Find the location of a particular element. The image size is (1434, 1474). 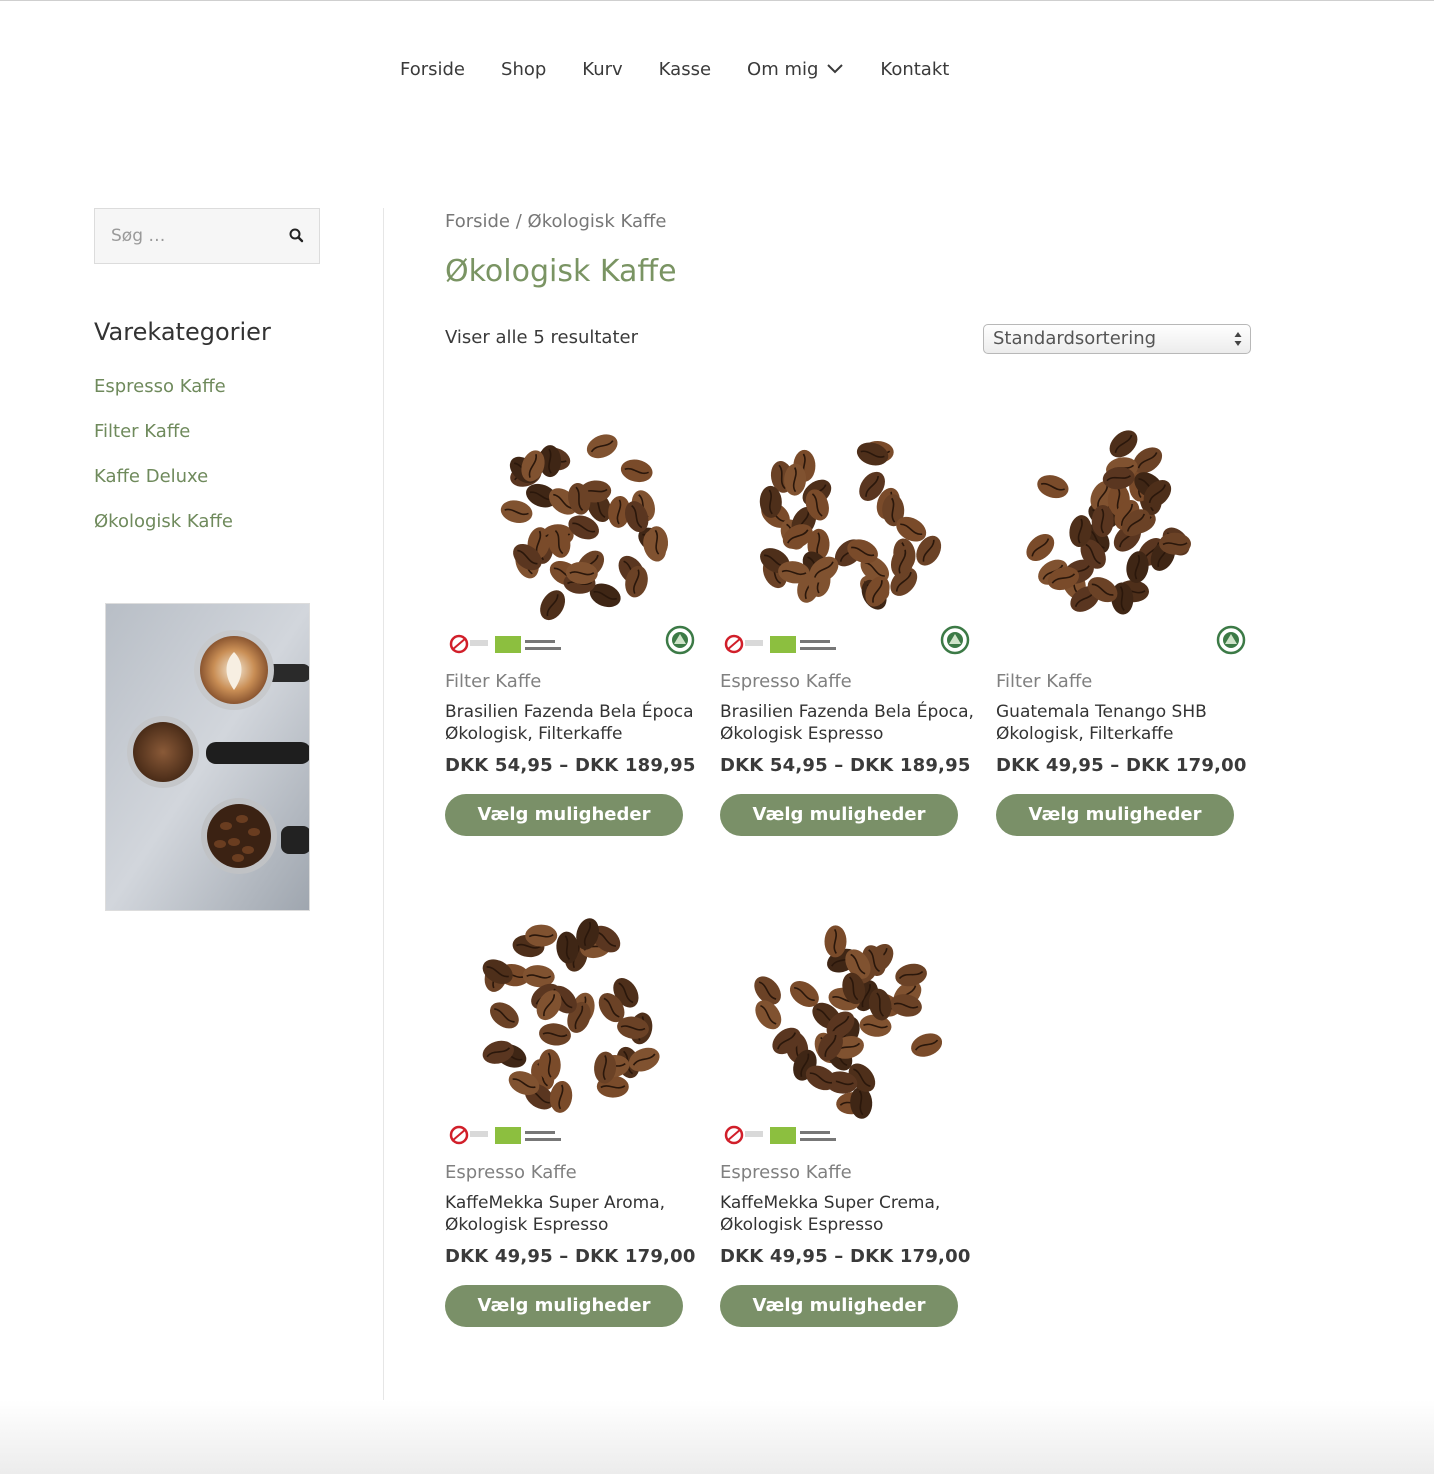

category-filter-kaffe: Filter Kaffe is located at coordinates (163, 443).